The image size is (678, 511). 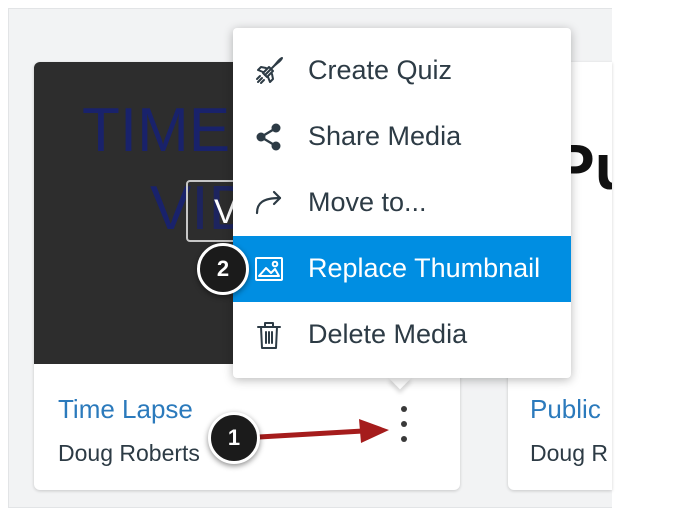 I want to click on menu-item-delete-media: Delete Media, so click(x=402, y=335).